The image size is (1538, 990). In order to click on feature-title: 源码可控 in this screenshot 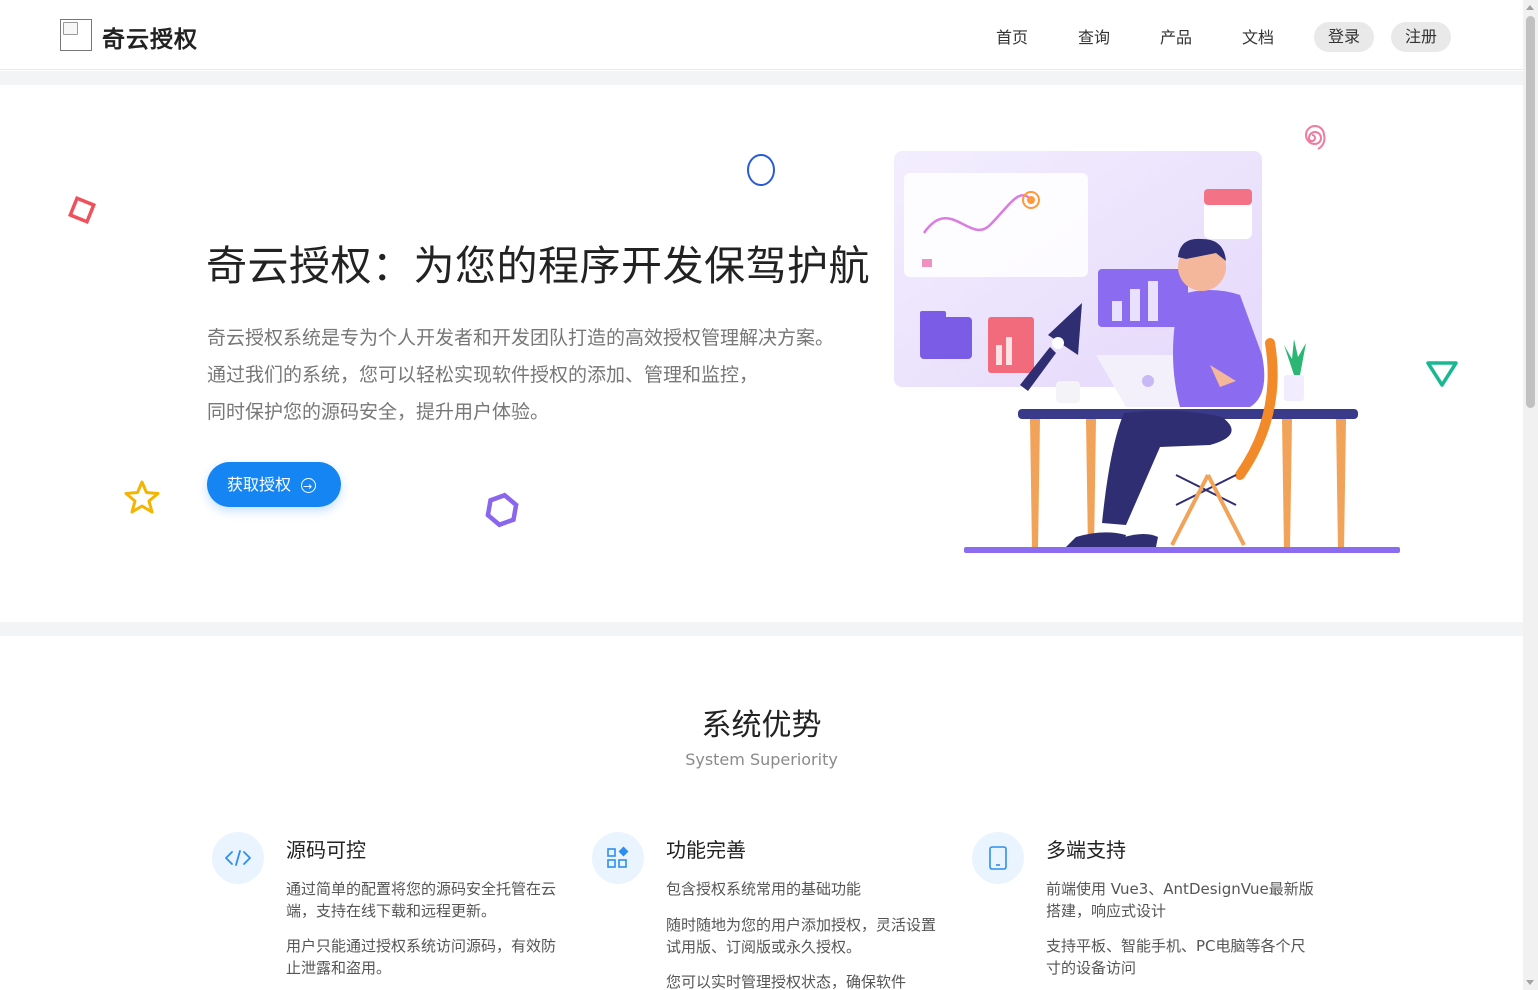, I will do `click(326, 850)`.